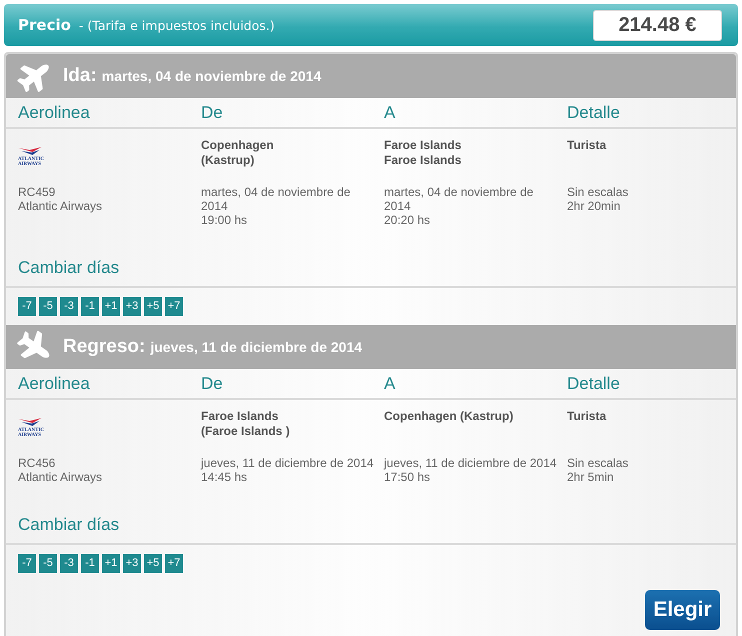 The height and width of the screenshot is (636, 742). What do you see at coordinates (237, 153) in the screenshot?
I see `departure-airport: Copenhagen (Kastrup)` at bounding box center [237, 153].